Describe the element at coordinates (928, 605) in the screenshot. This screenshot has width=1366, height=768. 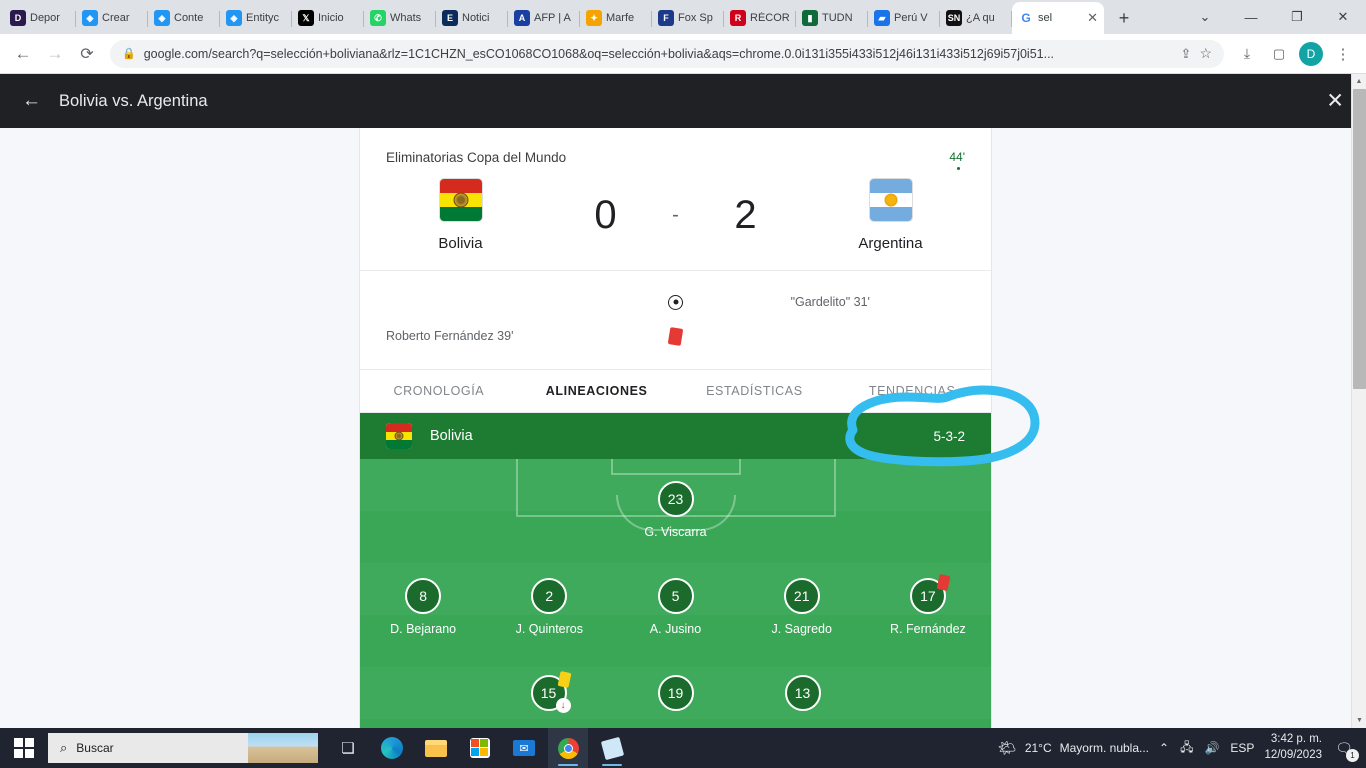
I see `player: 17 R. Fernández` at that location.